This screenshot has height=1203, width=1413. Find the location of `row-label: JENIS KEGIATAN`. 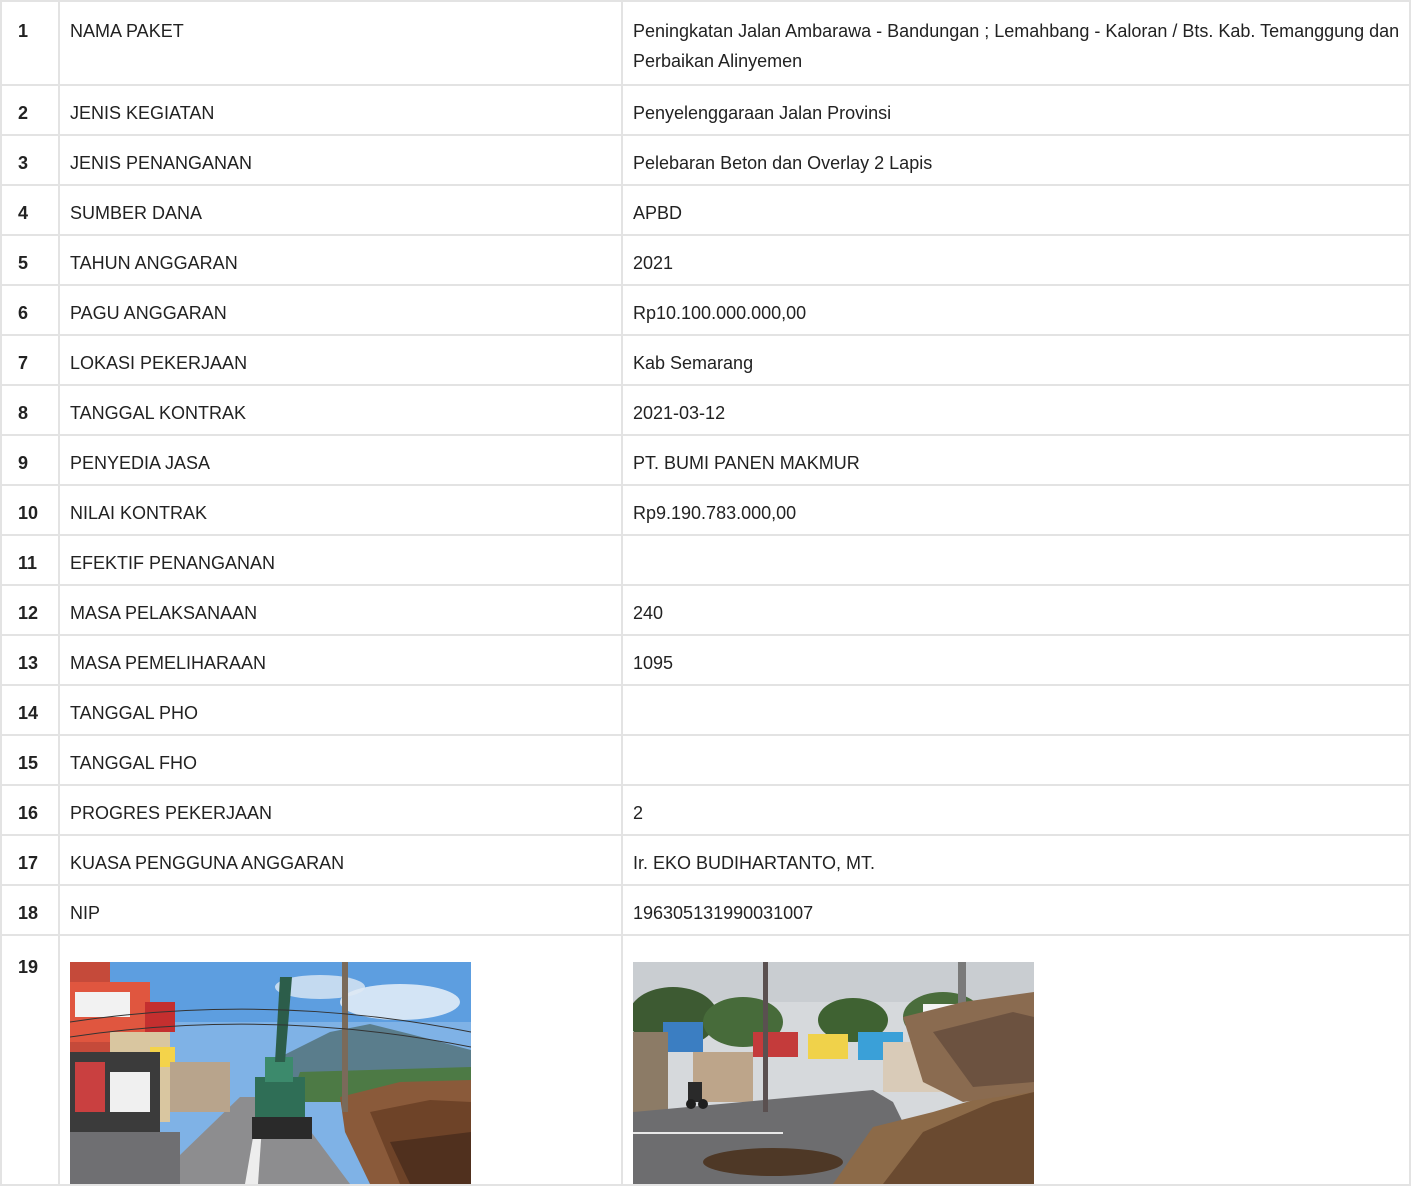

row-label: JENIS KEGIATAN is located at coordinates (340, 110).